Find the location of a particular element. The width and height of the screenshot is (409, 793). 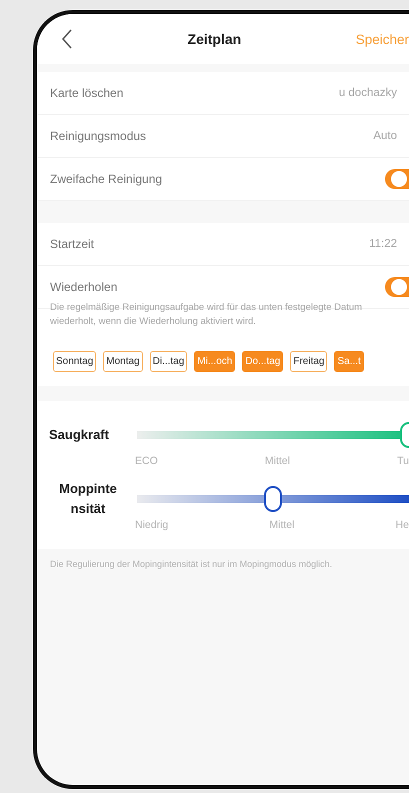

day-chip: Sonntag is located at coordinates (74, 361).